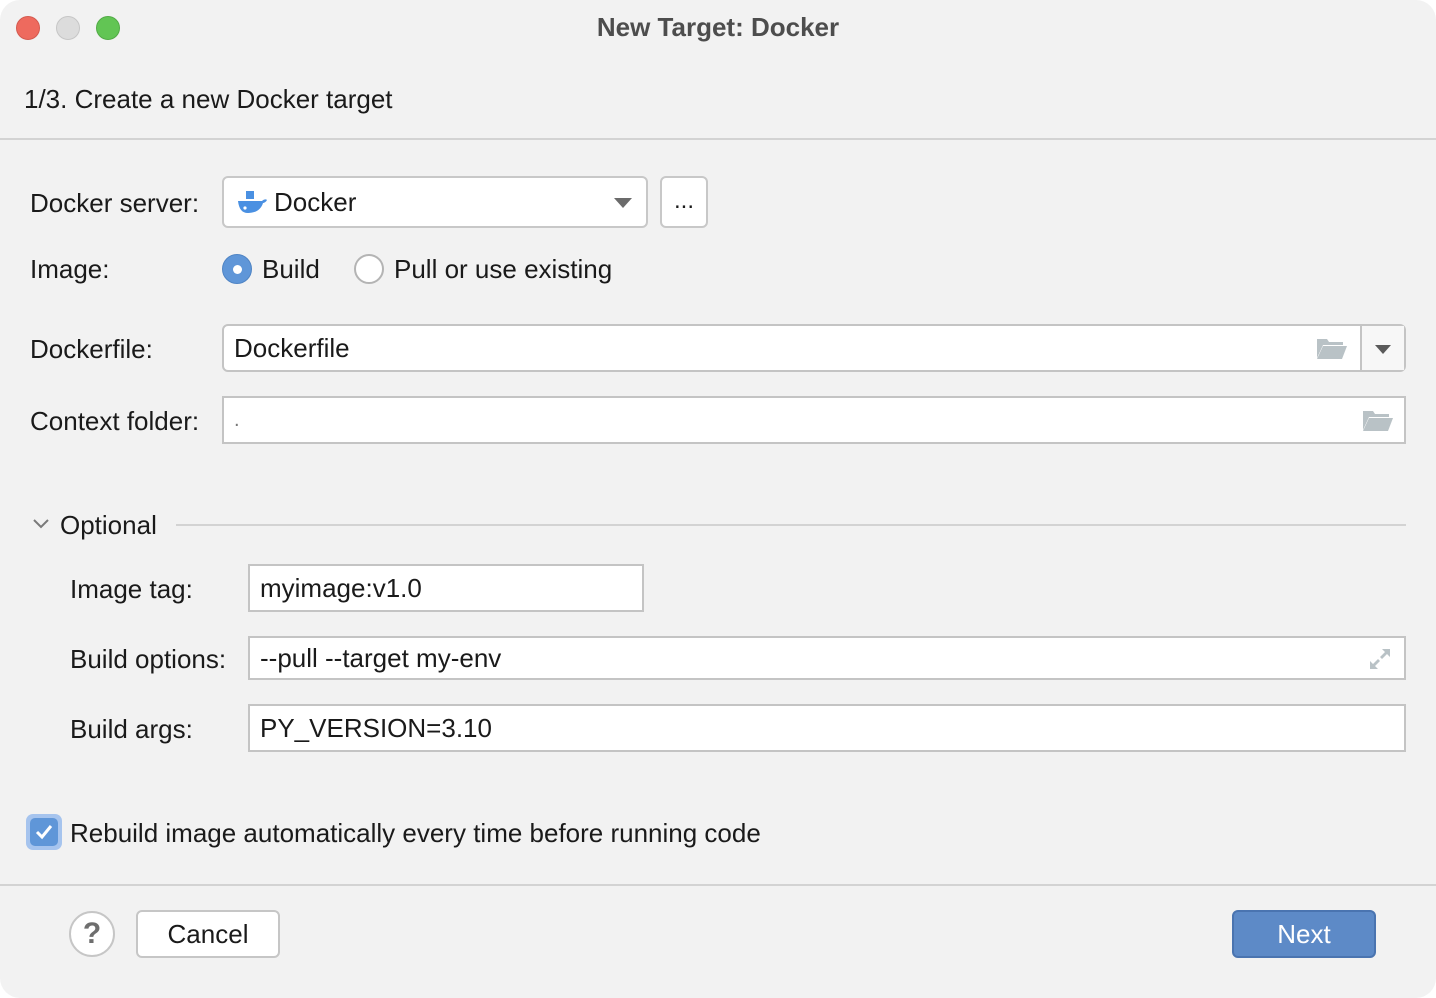 This screenshot has height=998, width=1436. Describe the element at coordinates (91, 349) in the screenshot. I see `dockerfile-label: Dockerfile:` at that location.